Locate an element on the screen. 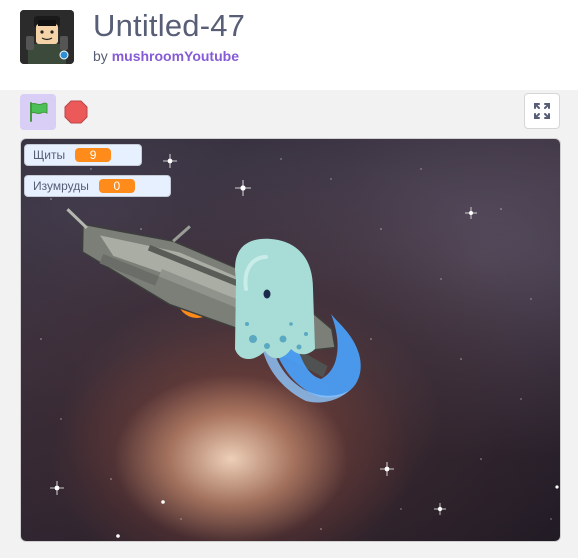 This screenshot has height=558, width=578. author-avatar is located at coordinates (47, 37).